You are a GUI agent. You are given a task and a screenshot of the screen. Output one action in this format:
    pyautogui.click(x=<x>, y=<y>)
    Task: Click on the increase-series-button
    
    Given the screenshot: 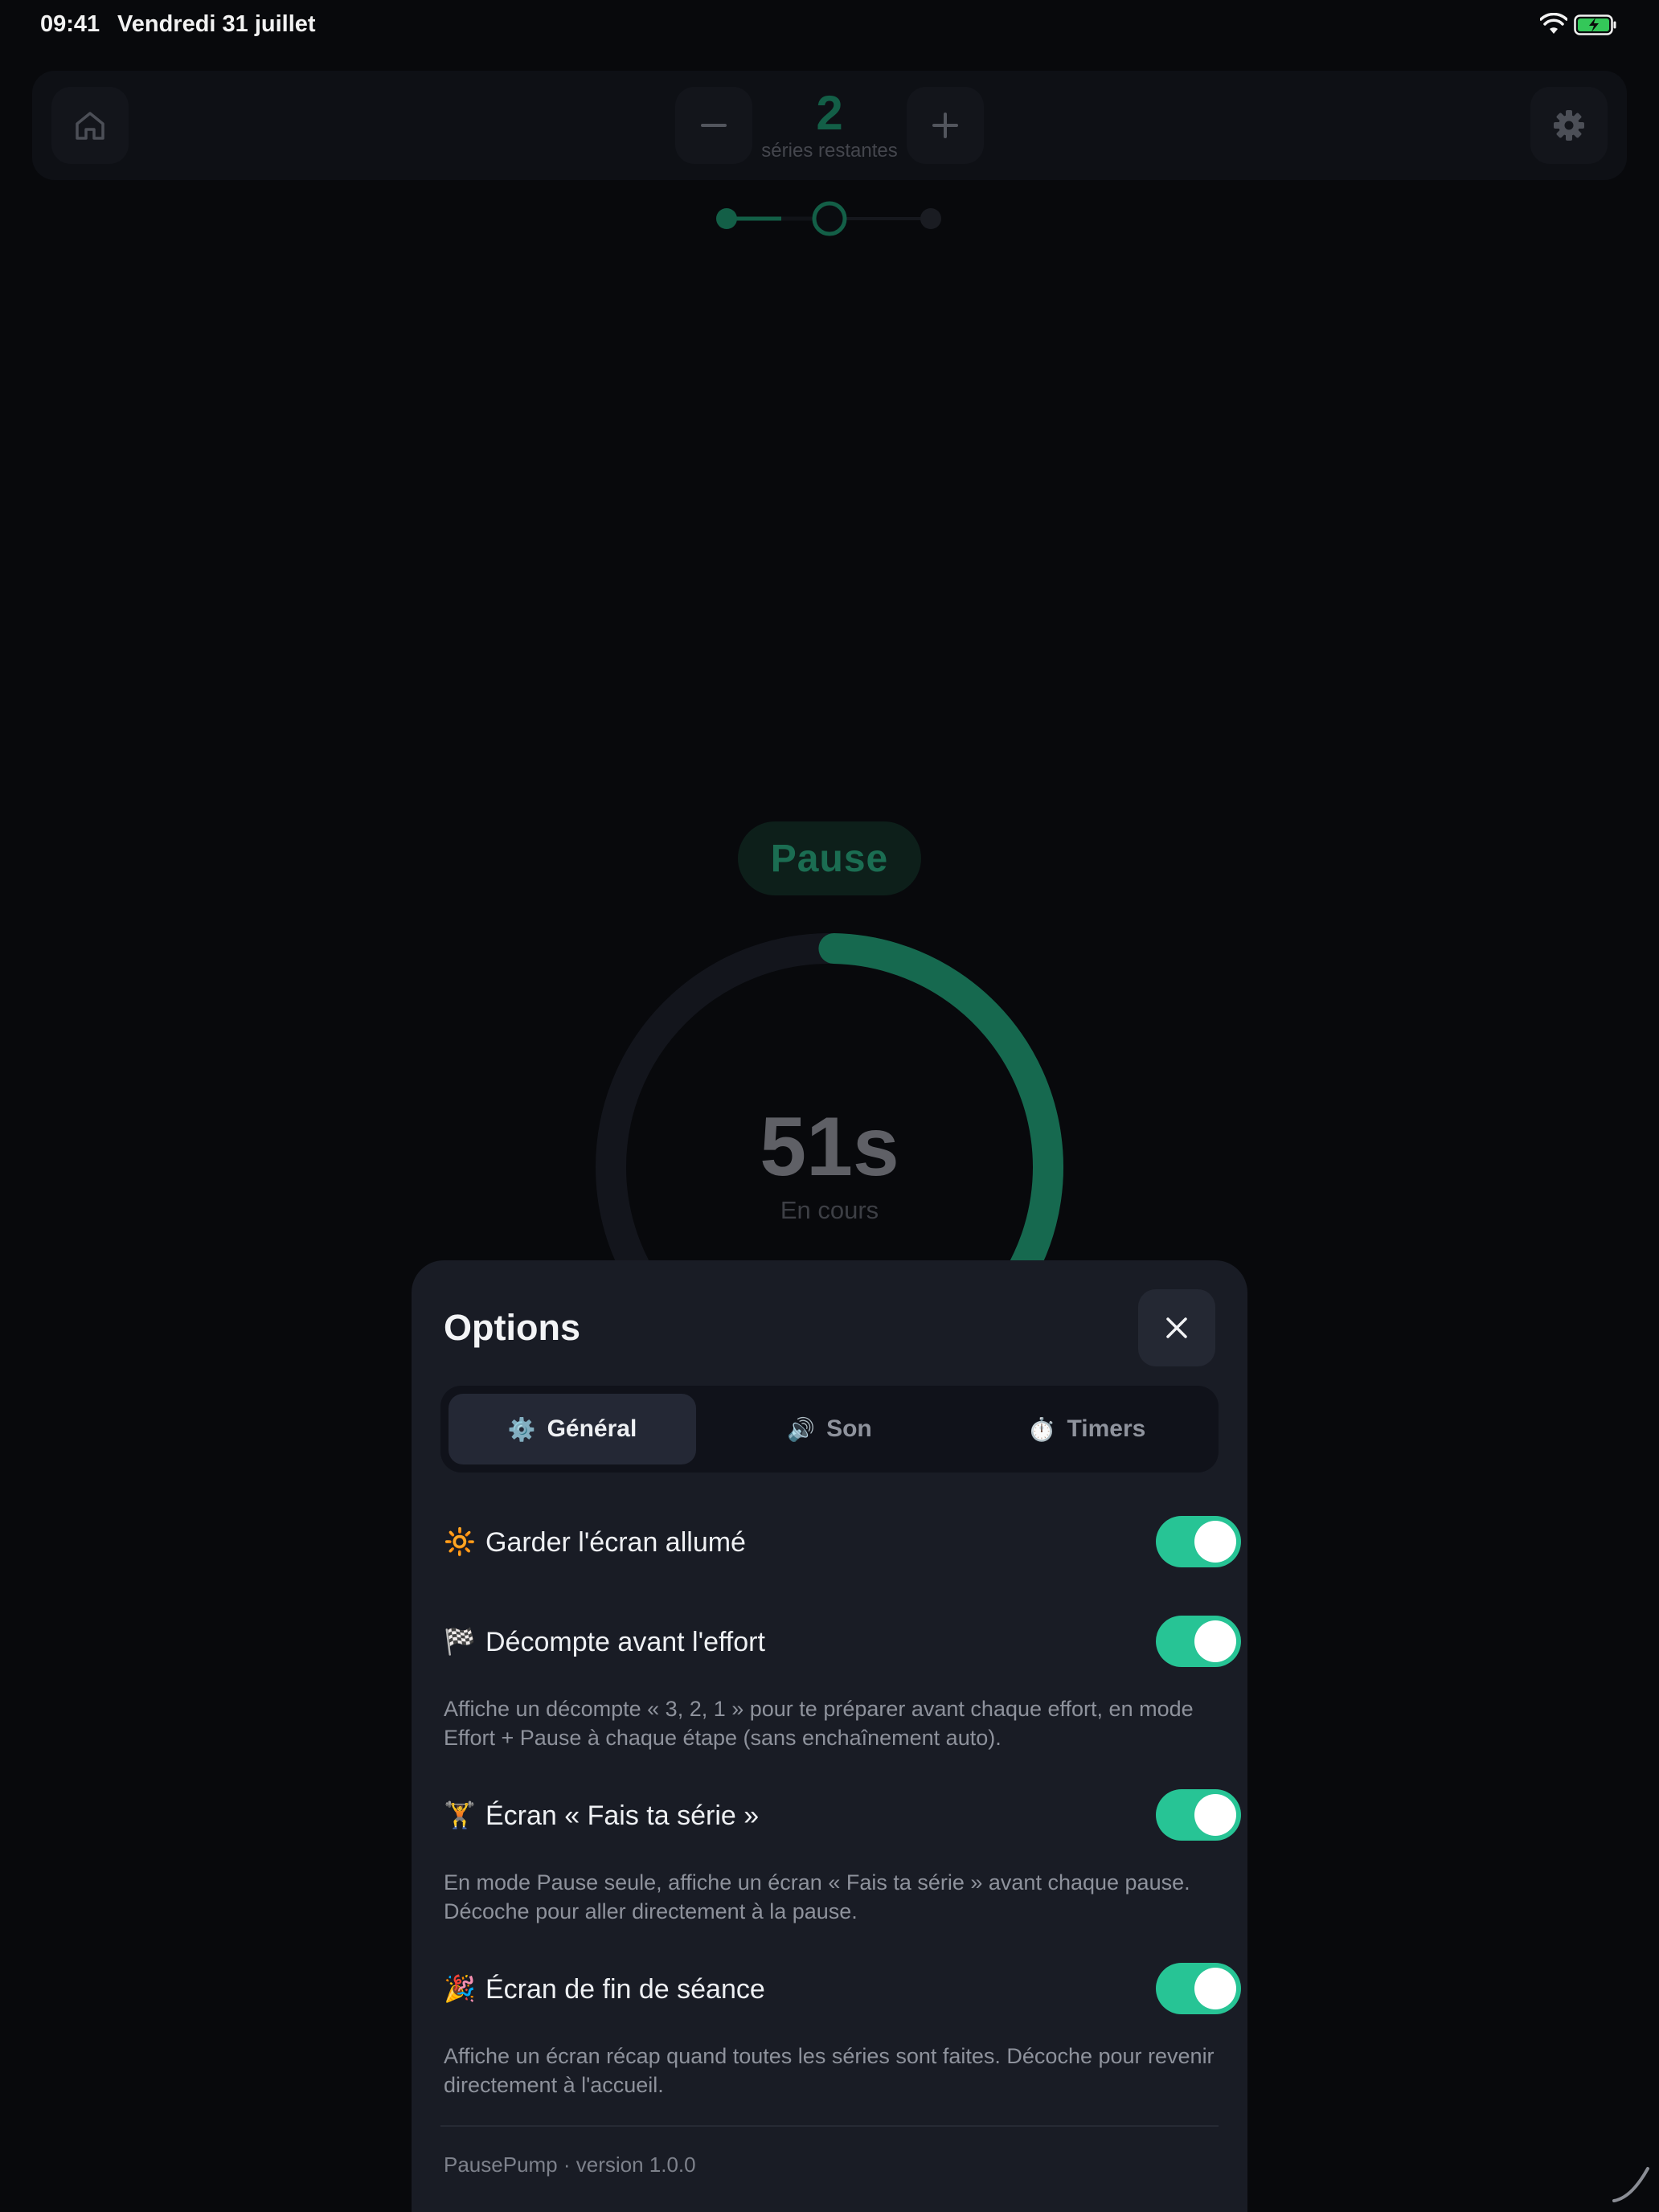 What is the action you would take?
    pyautogui.click(x=946, y=125)
    